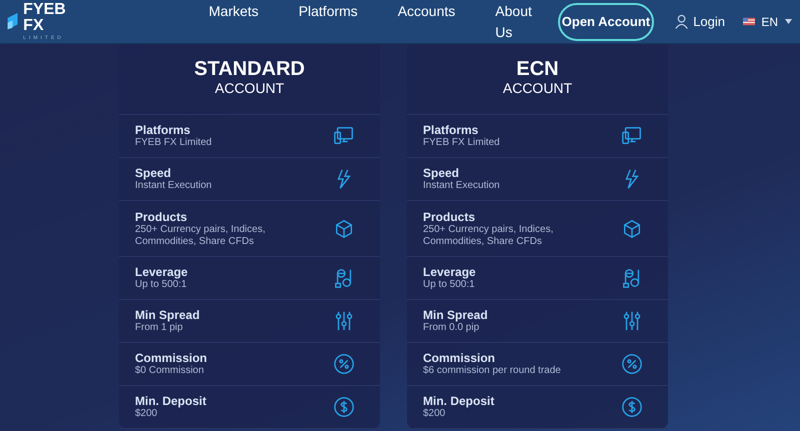 This screenshot has width=800, height=431. What do you see at coordinates (328, 21) in the screenshot?
I see `nav-link: Platforms` at bounding box center [328, 21].